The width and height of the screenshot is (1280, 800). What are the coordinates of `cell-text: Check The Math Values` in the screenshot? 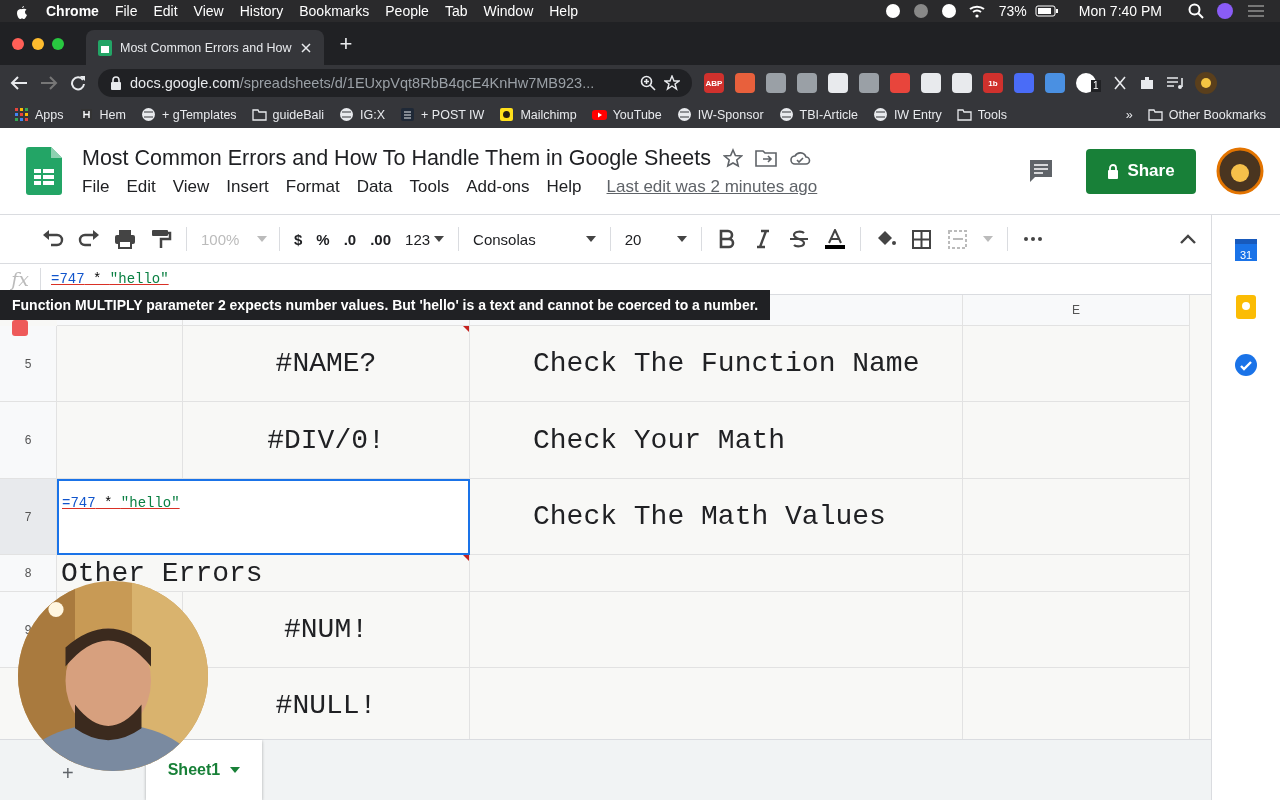 It's located at (709, 516).